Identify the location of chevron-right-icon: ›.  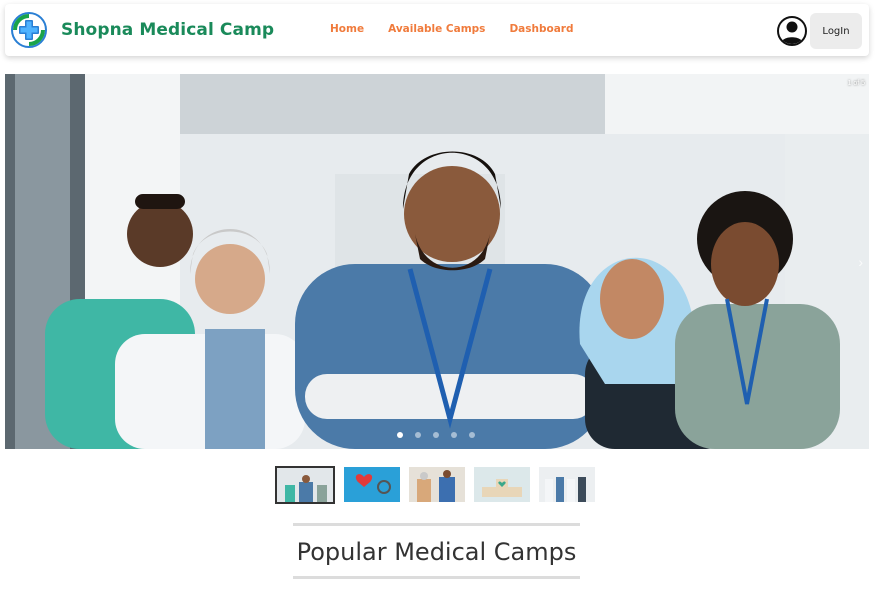
(860, 262).